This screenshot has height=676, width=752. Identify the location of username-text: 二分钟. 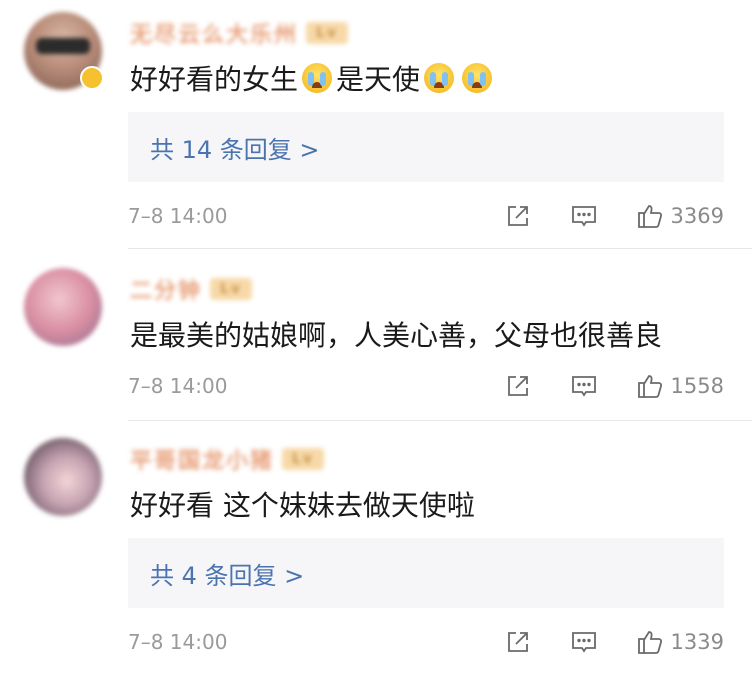
(166, 289).